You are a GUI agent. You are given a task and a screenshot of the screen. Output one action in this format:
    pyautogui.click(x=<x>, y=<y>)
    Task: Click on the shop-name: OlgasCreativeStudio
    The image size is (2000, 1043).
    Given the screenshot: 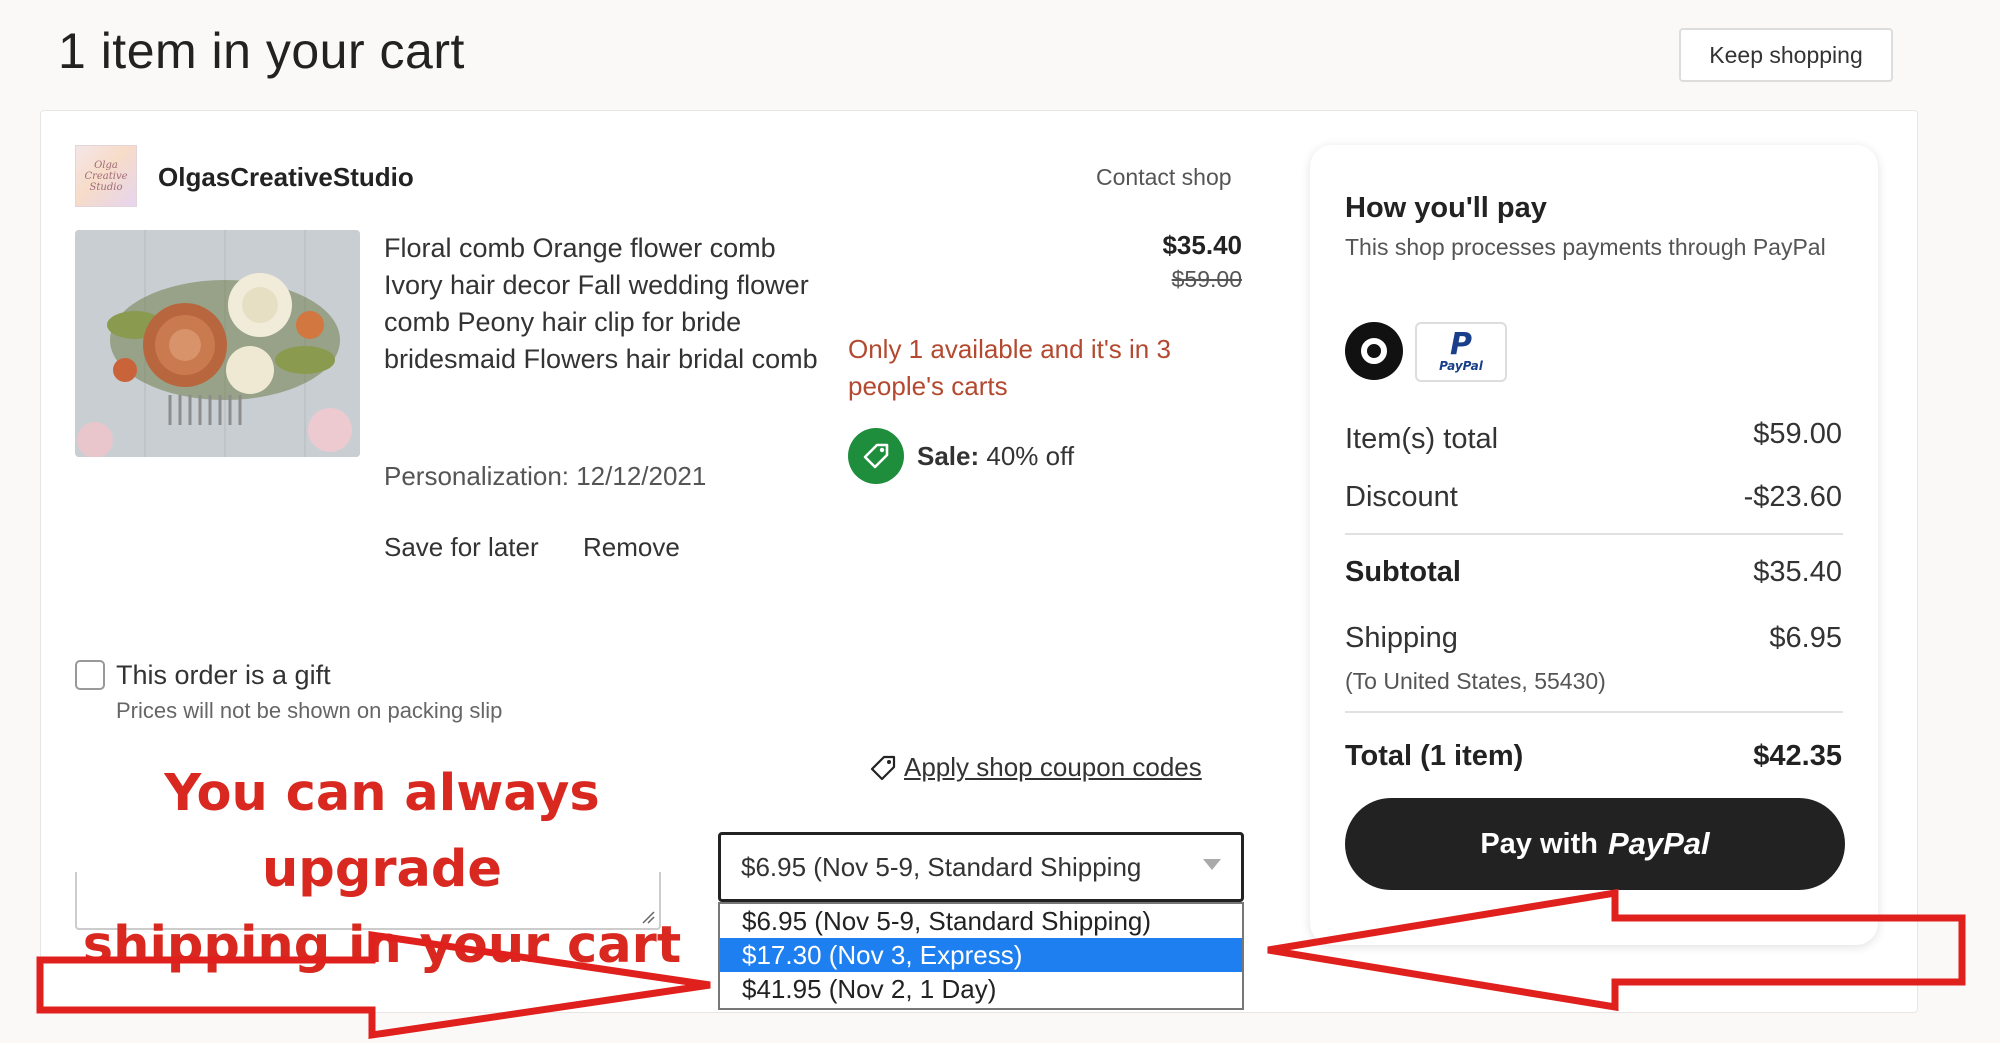 What is the action you would take?
    pyautogui.click(x=286, y=177)
    